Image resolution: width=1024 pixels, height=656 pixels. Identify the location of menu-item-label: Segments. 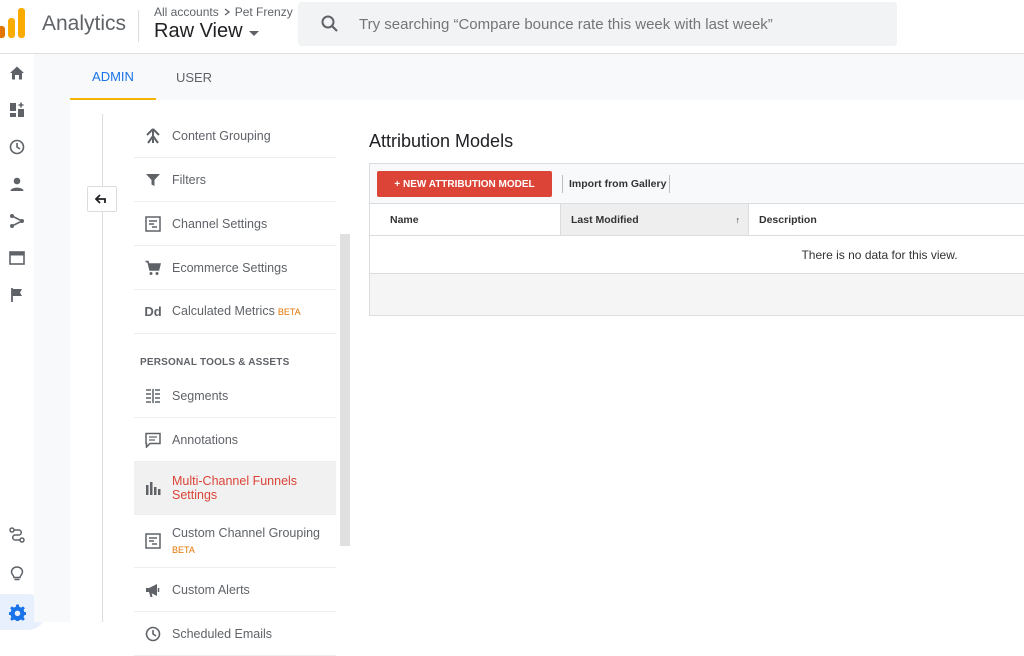
(200, 395).